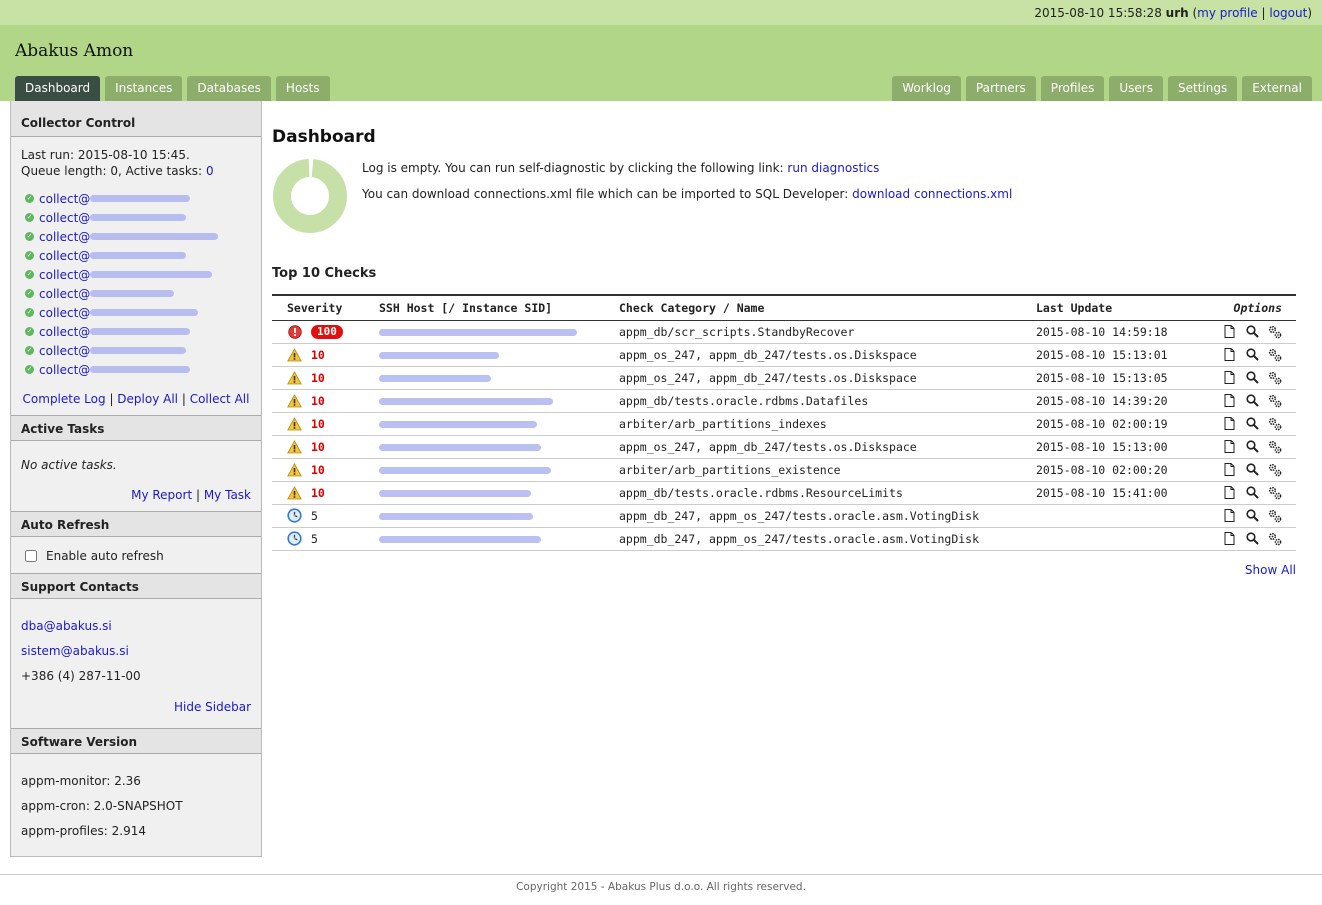 This screenshot has width=1322, height=905. What do you see at coordinates (144, 88) in the screenshot?
I see `tab-instances: Instances` at bounding box center [144, 88].